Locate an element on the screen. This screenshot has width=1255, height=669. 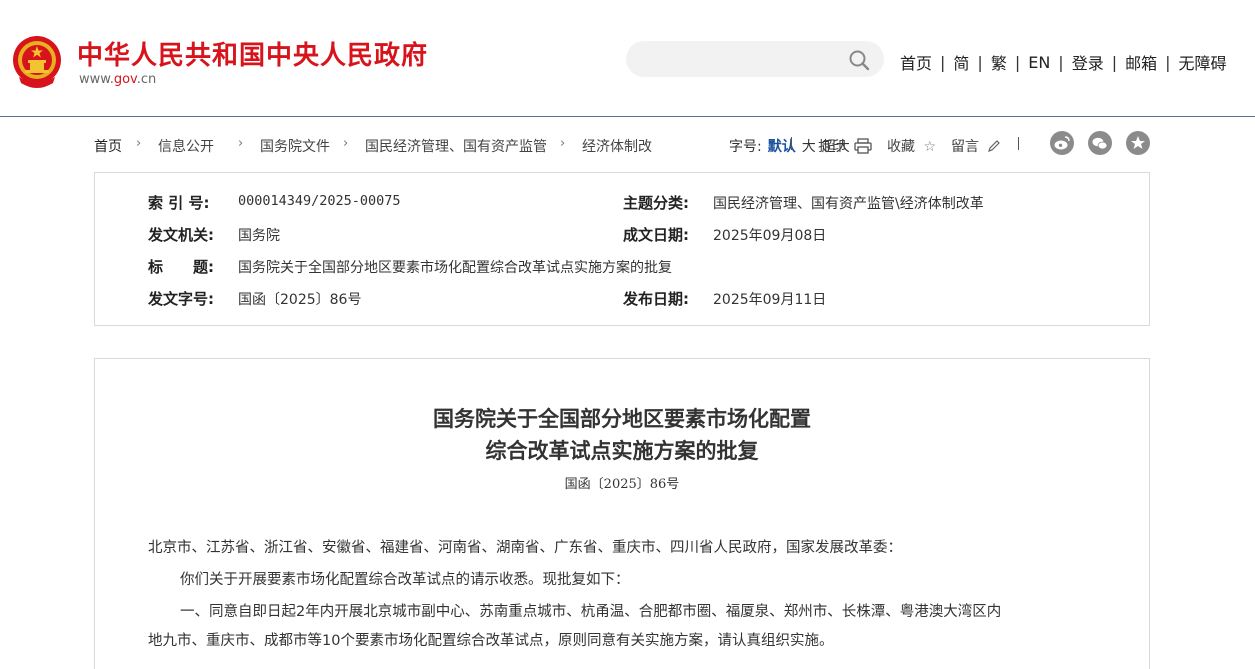
search-icon is located at coordinates (859, 60).